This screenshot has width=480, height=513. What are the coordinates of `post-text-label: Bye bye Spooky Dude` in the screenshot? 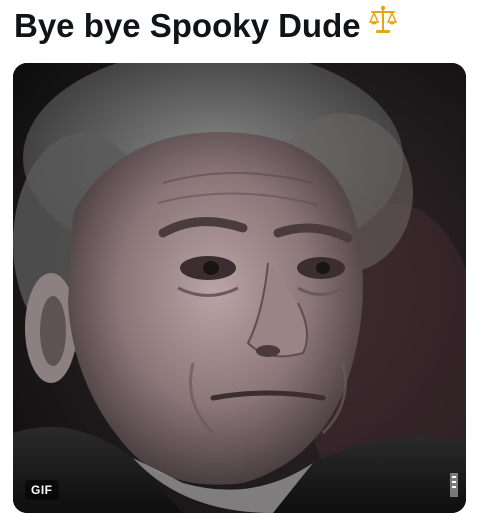 It's located at (187, 25).